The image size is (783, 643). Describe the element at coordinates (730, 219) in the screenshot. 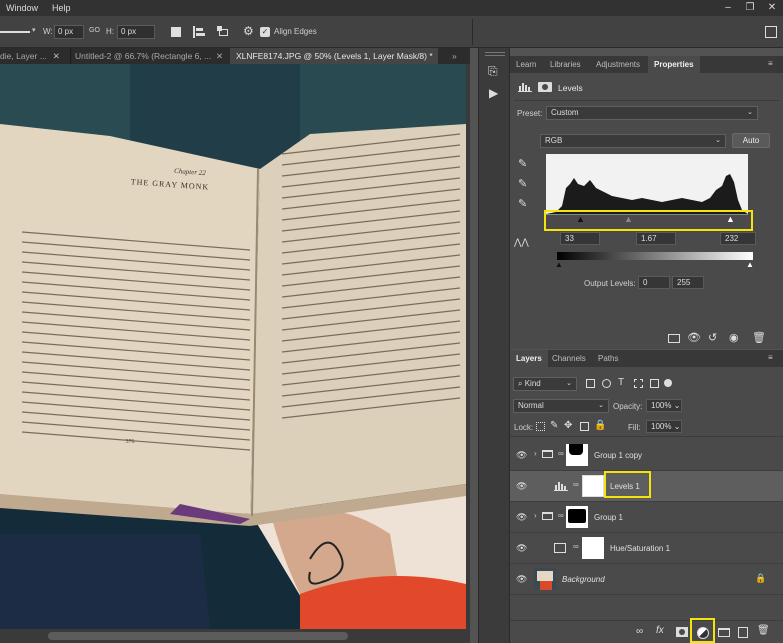

I see `white-point-slider: ▲` at that location.